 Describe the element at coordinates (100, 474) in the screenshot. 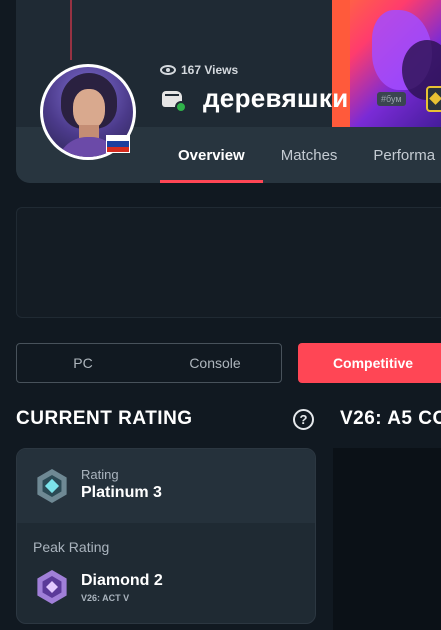

I see `rating-label: Rating` at that location.